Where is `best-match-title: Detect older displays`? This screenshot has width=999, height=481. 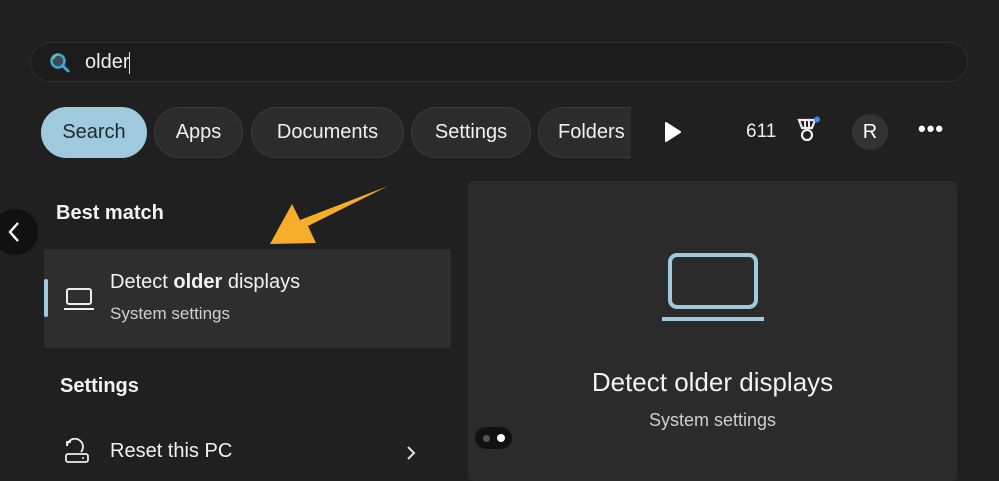
best-match-title: Detect older displays is located at coordinates (205, 282).